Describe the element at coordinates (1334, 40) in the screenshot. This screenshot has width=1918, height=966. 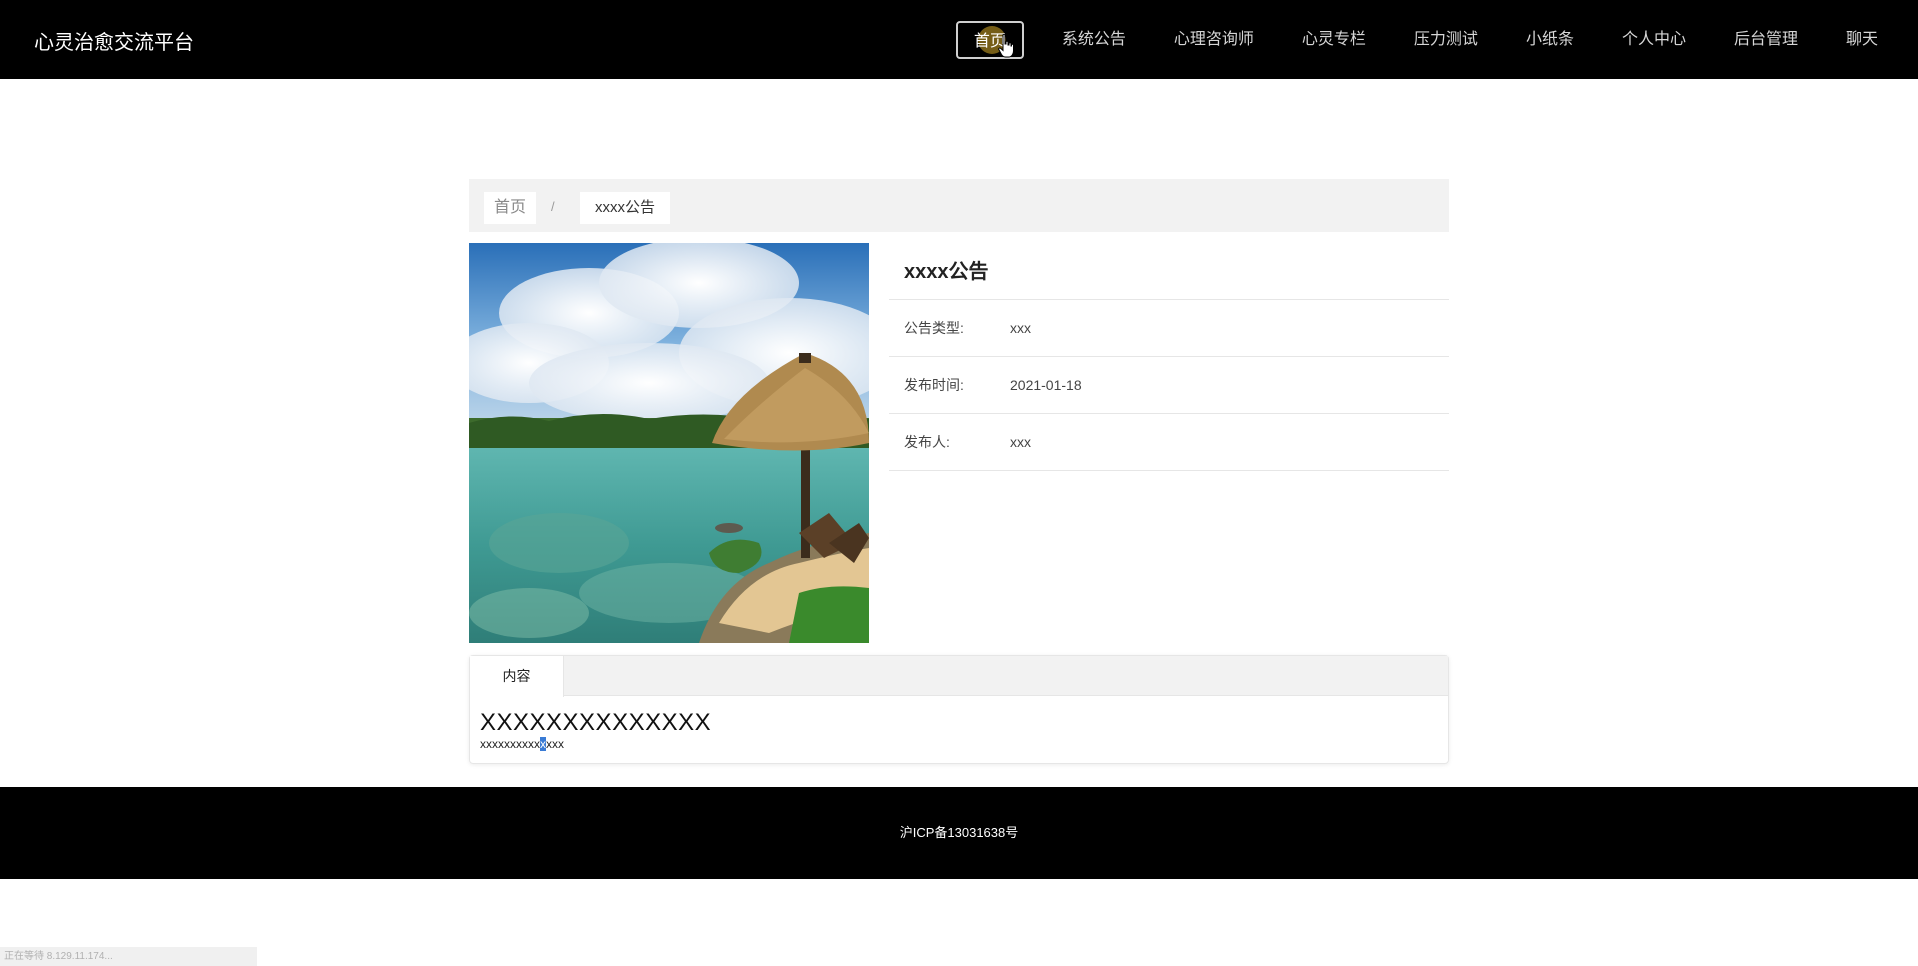
I see `nav-item-column: 心灵专栏` at that location.